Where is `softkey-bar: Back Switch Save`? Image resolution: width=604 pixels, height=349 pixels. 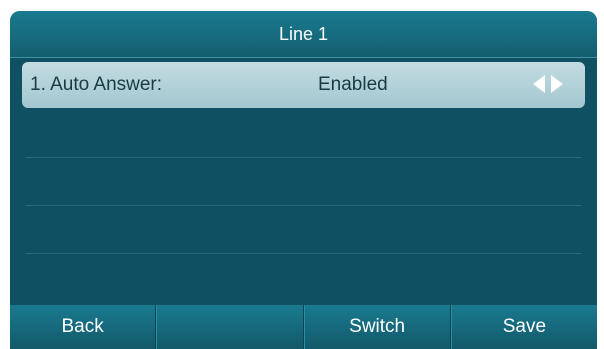 softkey-bar: Back Switch Save is located at coordinates (303, 327).